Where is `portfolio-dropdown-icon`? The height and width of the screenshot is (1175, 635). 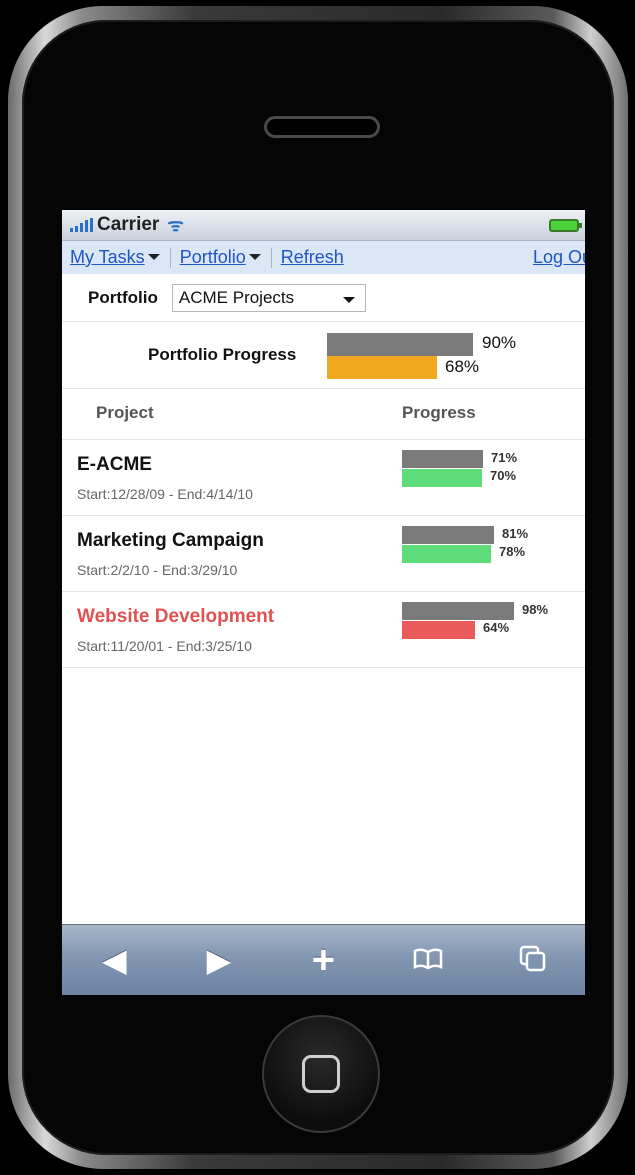
portfolio-dropdown-icon is located at coordinates (254, 256).